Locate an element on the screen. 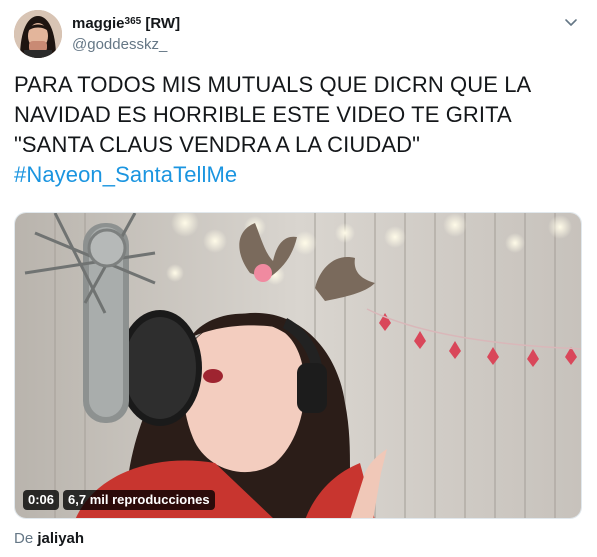  display-name: maggie365 [RW] is located at coordinates (126, 23).